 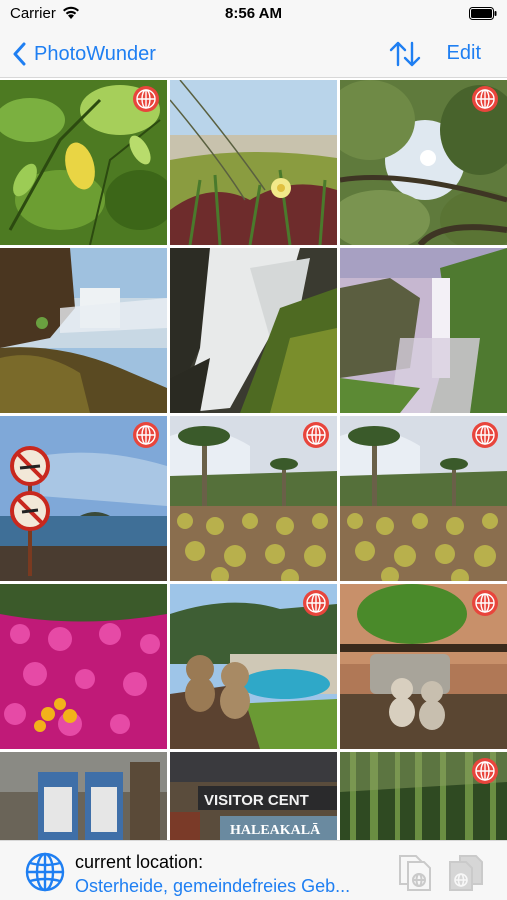 I want to click on status-bar: Carrier 8:56 AM, so click(x=253, y=15).